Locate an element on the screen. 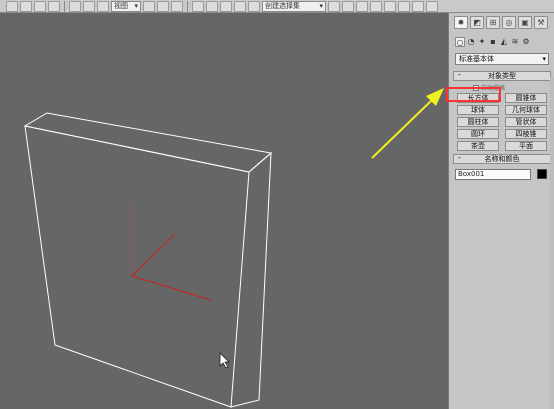 Image resolution: width=554 pixels, height=409 pixels. angle-snap-icon is located at coordinates (212, 6).